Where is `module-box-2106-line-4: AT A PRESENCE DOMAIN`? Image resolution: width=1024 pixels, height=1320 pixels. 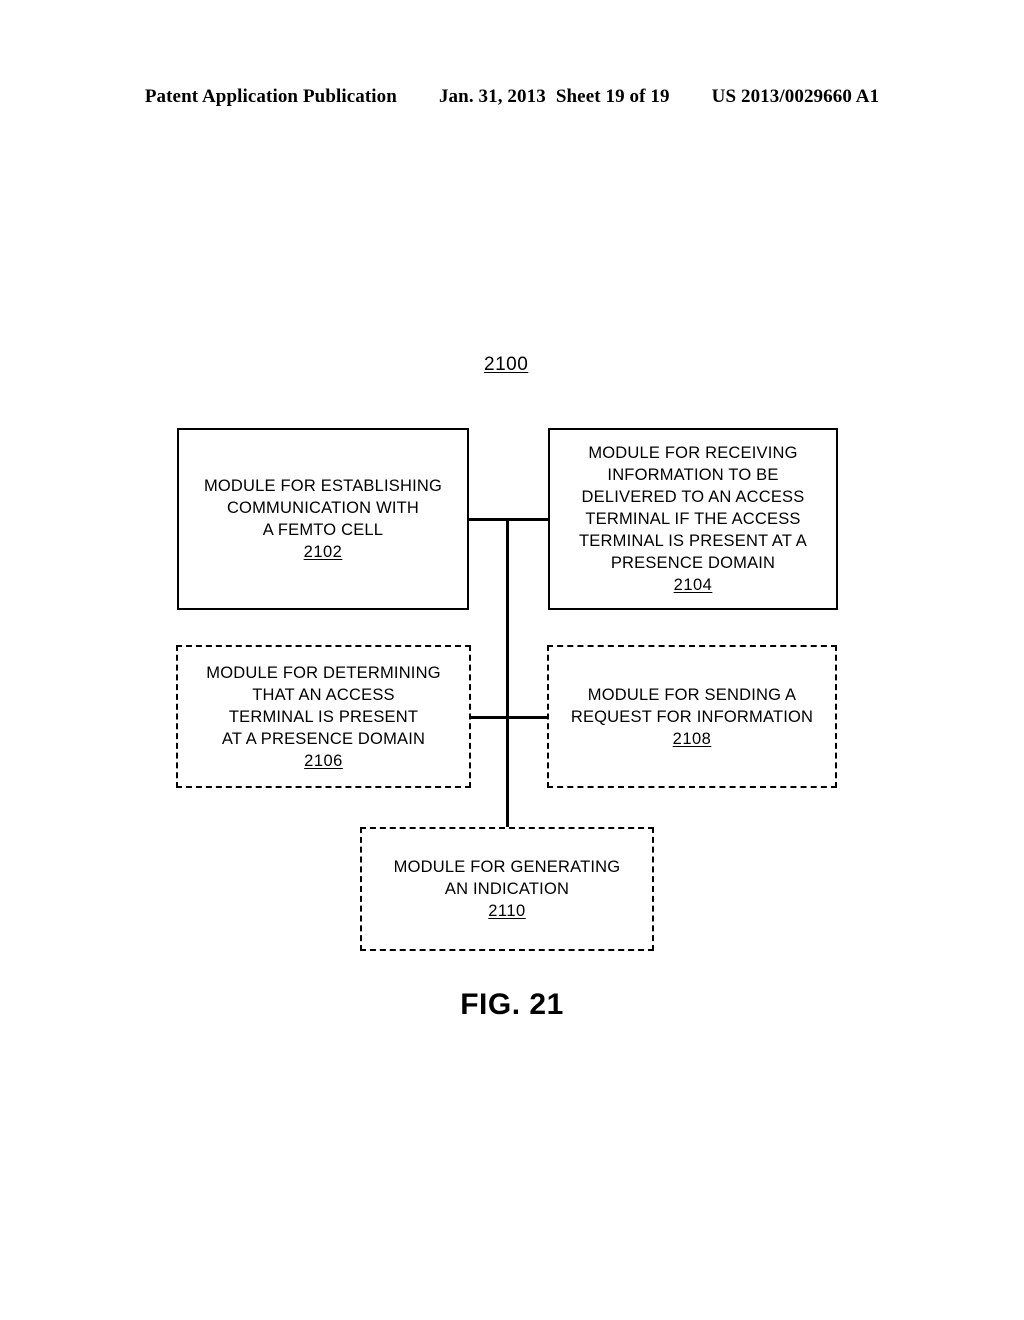 module-box-2106-line-4: AT A PRESENCE DOMAIN is located at coordinates (323, 738).